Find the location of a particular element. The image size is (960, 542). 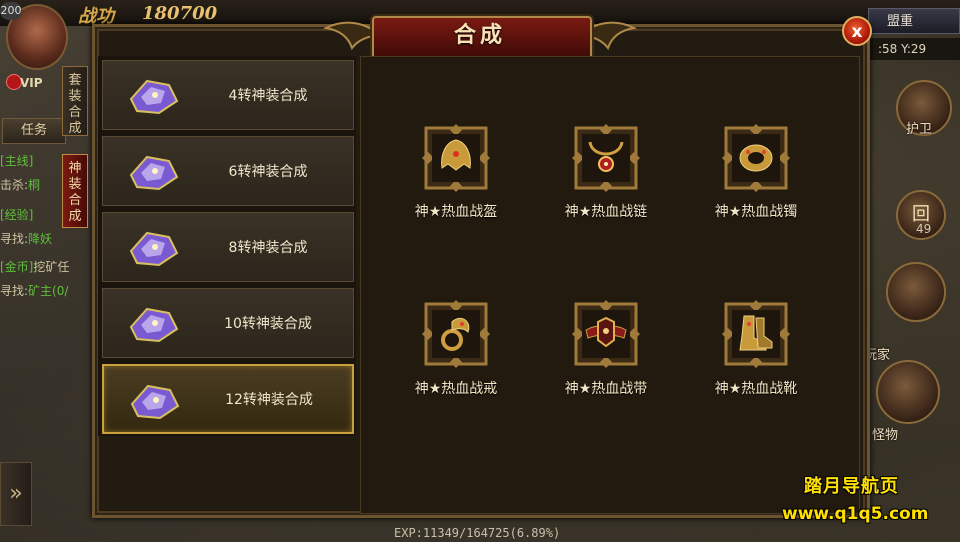

chevron-right-icon: » is located at coordinates (16, 493).